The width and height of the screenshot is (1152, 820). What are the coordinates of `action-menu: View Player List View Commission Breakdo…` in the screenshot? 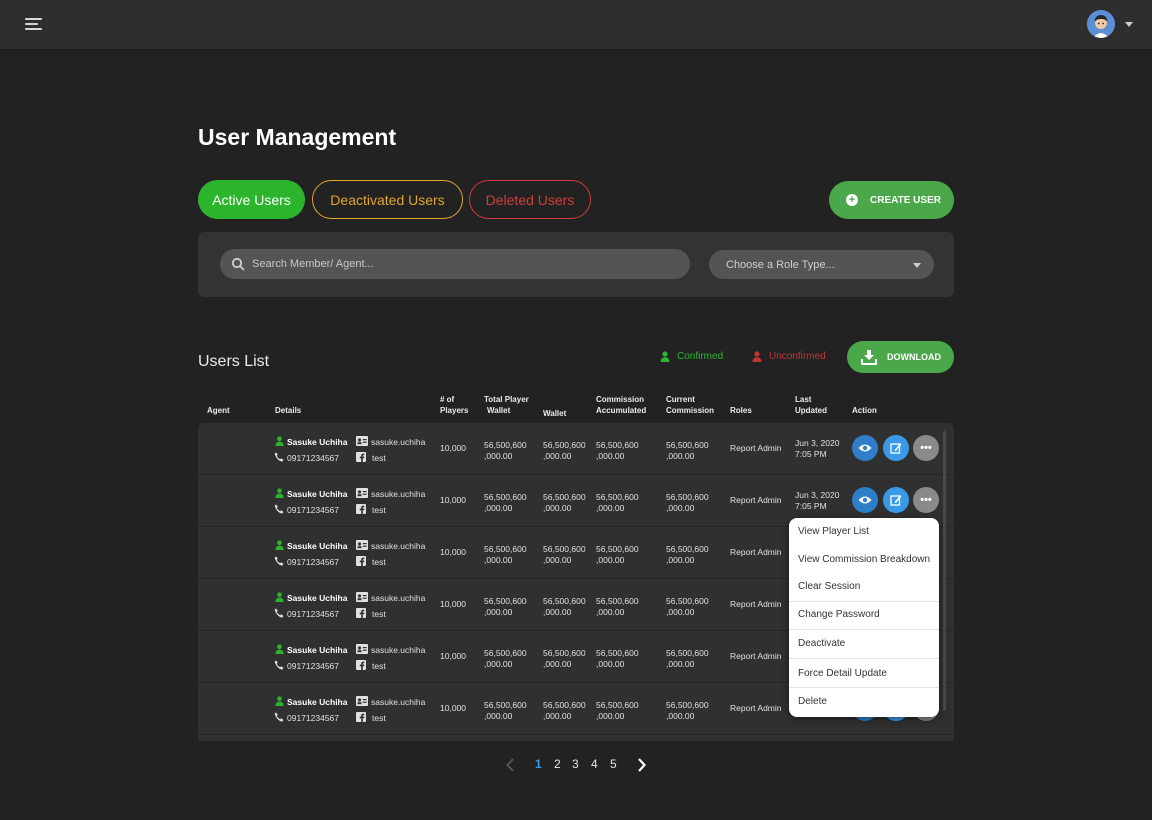 It's located at (864, 617).